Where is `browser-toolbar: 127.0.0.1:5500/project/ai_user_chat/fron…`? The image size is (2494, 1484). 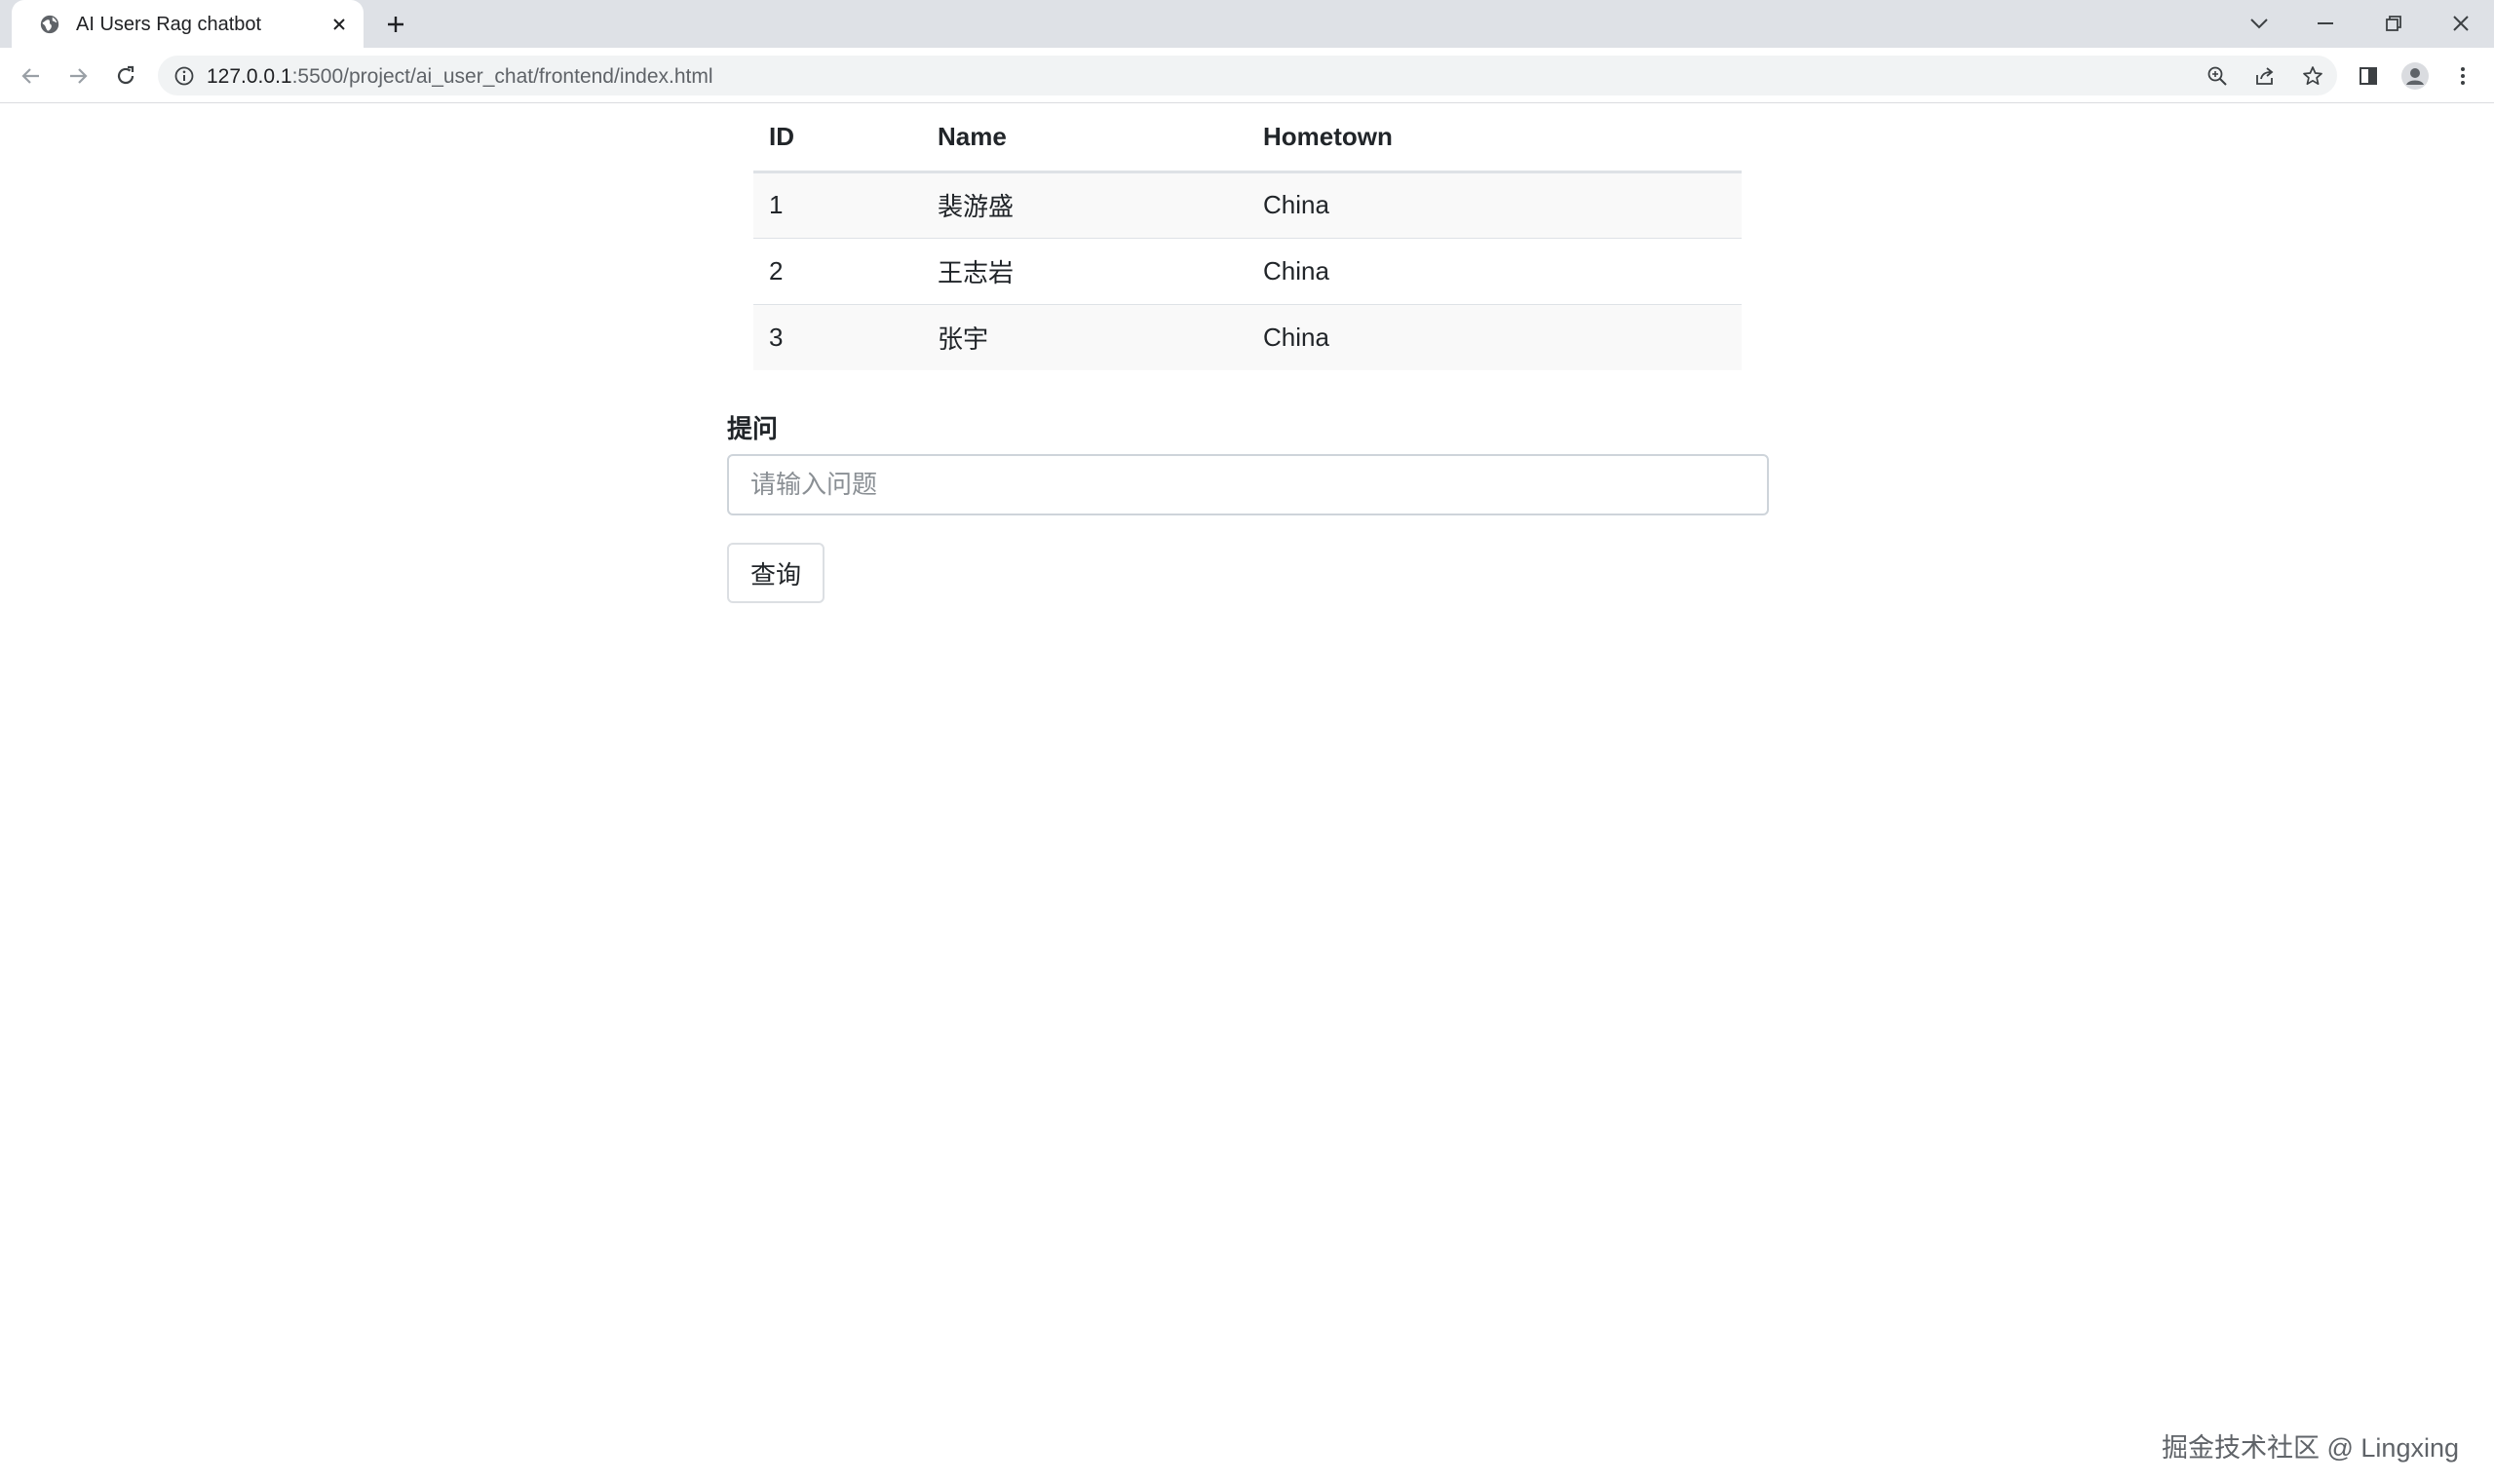
browser-toolbar: 127.0.0.1:5500/project/ai_user_chat/fron… is located at coordinates (1247, 75).